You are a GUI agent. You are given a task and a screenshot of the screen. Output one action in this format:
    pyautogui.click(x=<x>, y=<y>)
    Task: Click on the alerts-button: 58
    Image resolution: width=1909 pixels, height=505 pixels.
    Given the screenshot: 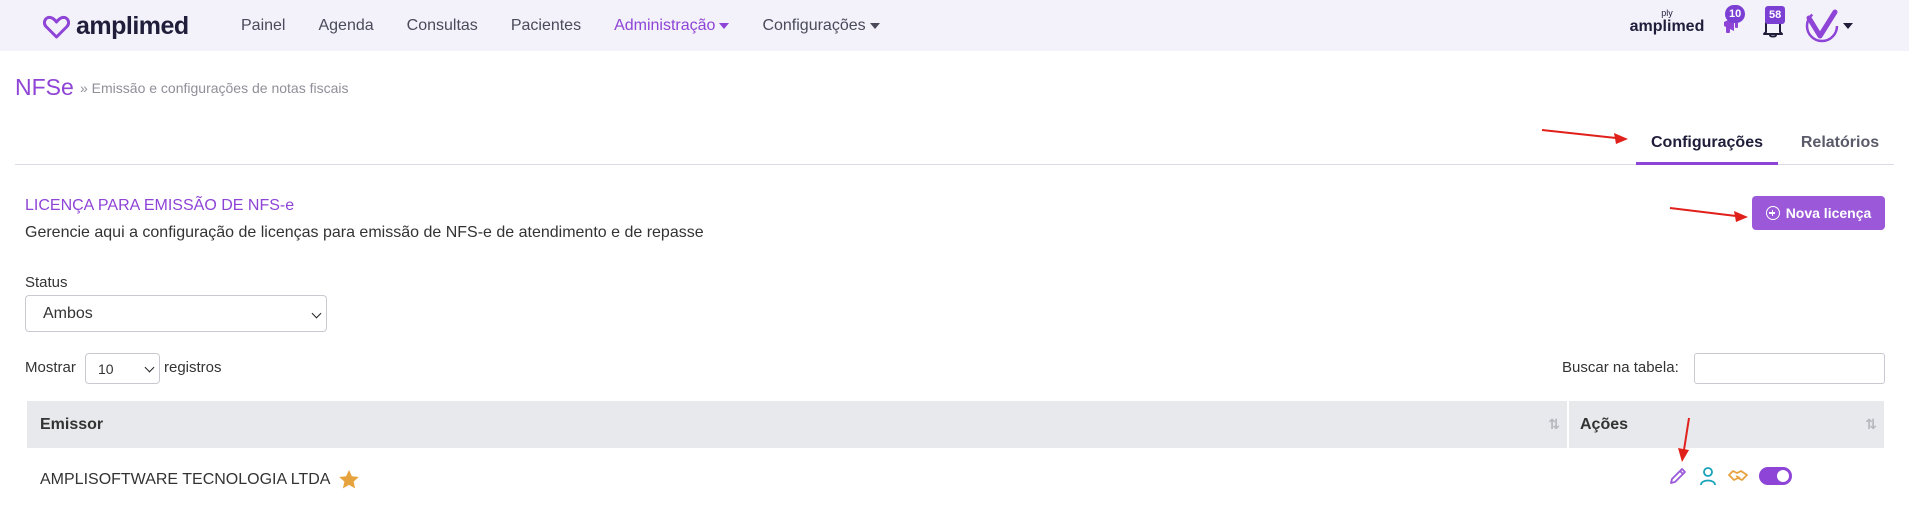 What is the action you would take?
    pyautogui.click(x=1774, y=24)
    